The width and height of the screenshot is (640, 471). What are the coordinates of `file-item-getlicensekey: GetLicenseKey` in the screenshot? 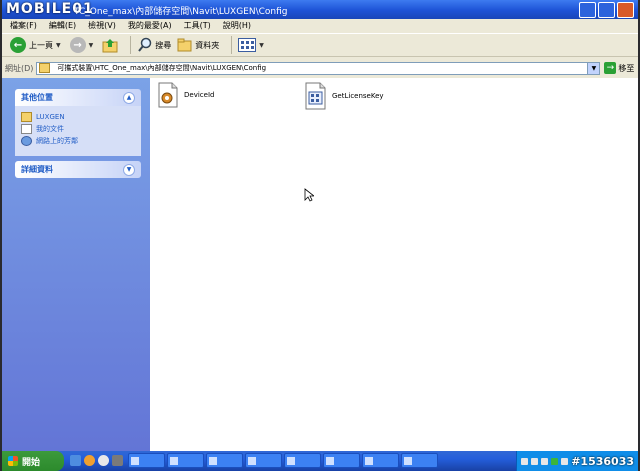 It's located at (344, 96).